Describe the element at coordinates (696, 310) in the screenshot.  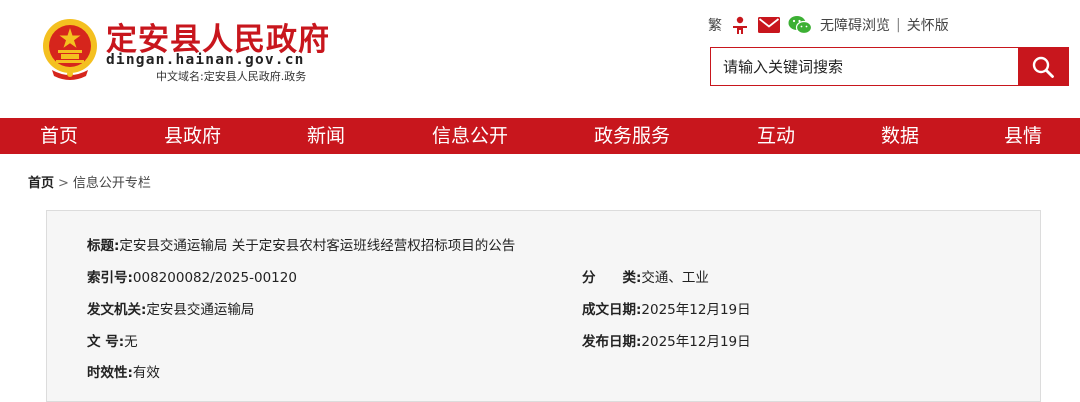
I see `meta-written-date-value: 2025年12月19日` at that location.